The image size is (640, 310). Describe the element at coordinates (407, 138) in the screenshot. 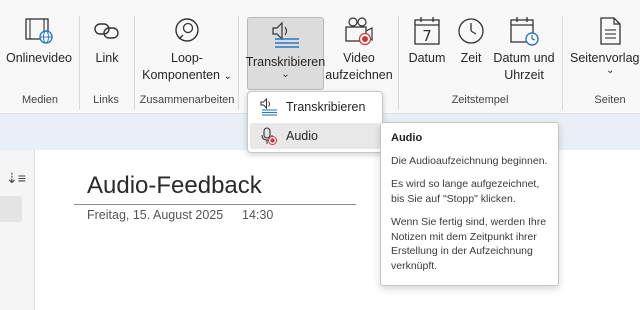

I see `tooltip-title: Audio` at that location.